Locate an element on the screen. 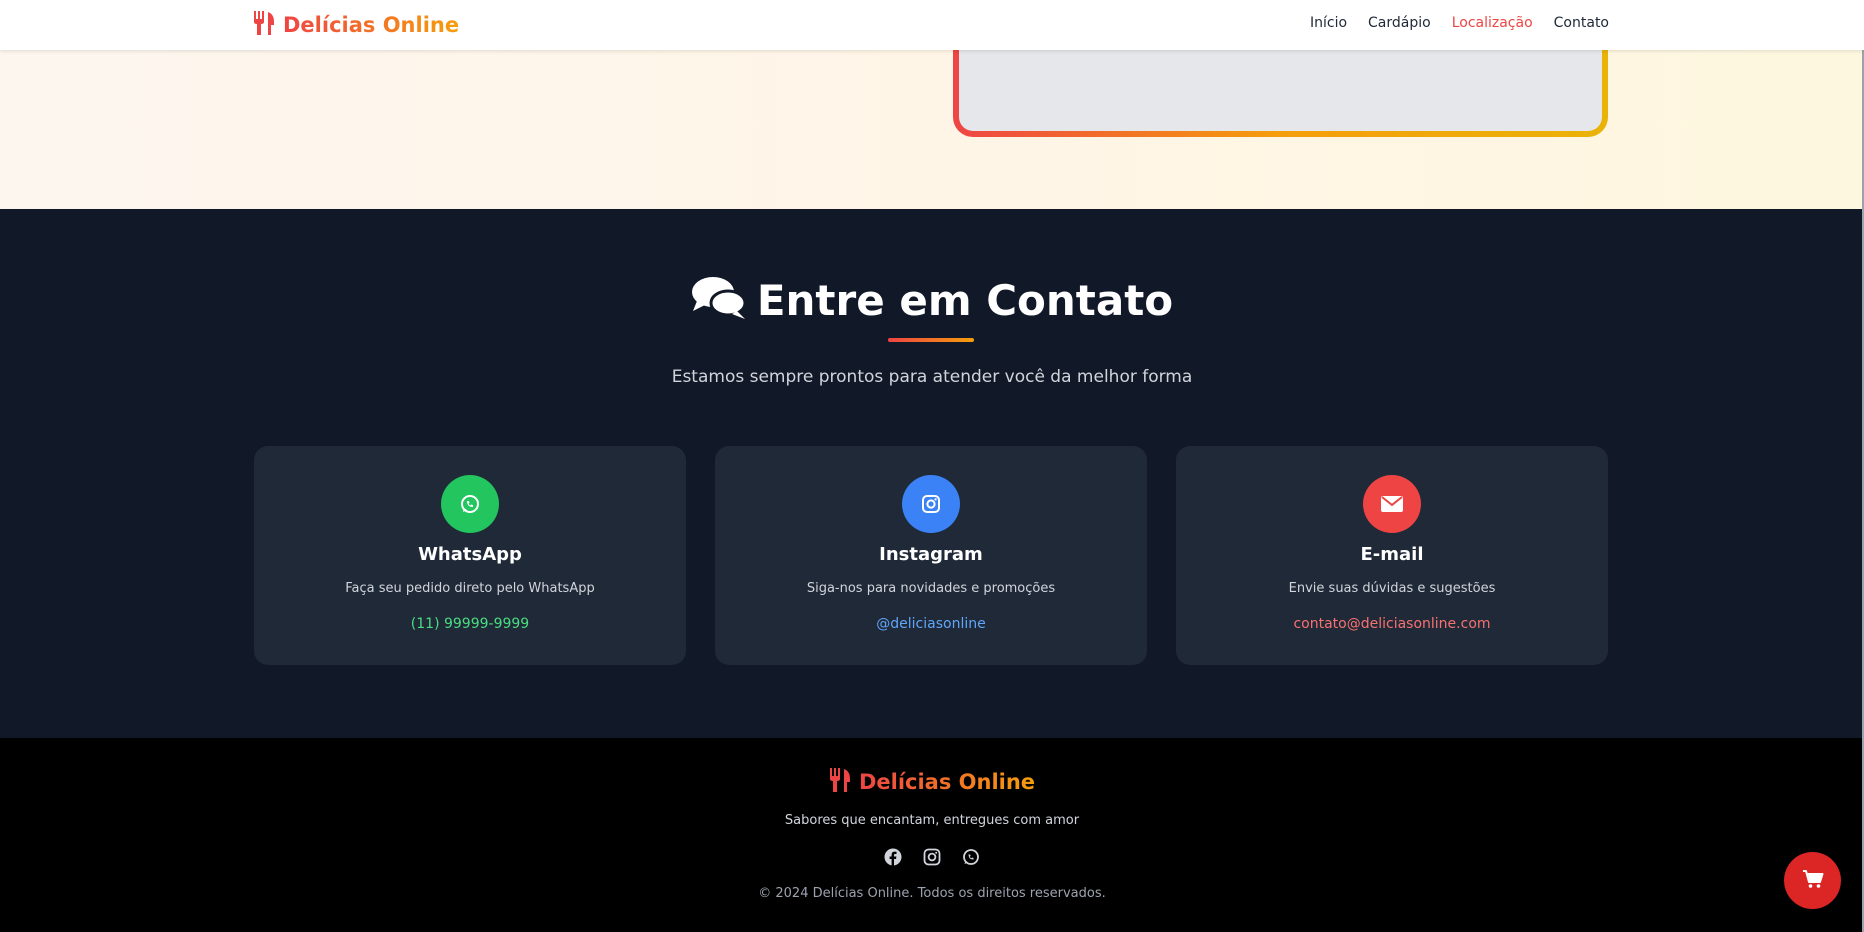 Image resolution: width=1864 pixels, height=932 pixels. floating-cart-button is located at coordinates (1812, 880).